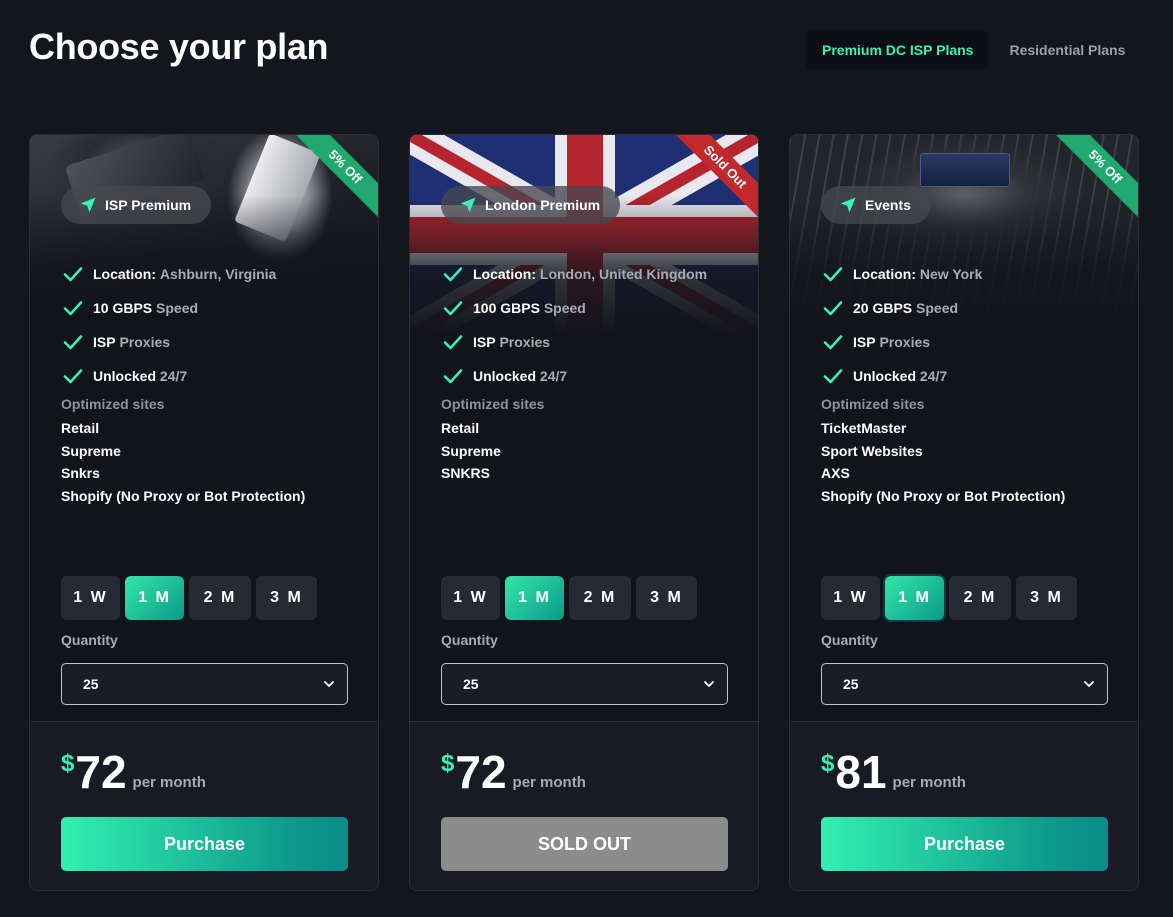 The width and height of the screenshot is (1173, 917). I want to click on sold-out-button: SOLD OUT, so click(584, 844).